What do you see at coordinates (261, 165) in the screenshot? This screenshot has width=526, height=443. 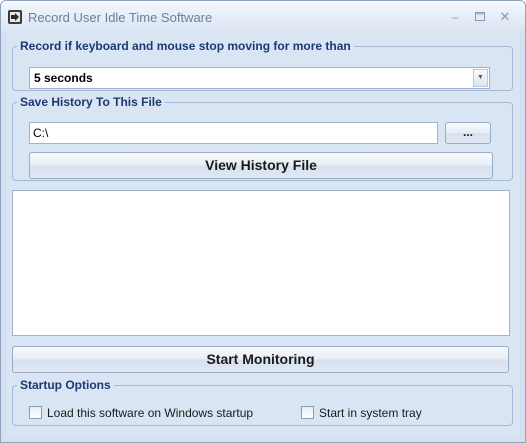 I see `view-history-file-button: View History File` at bounding box center [261, 165].